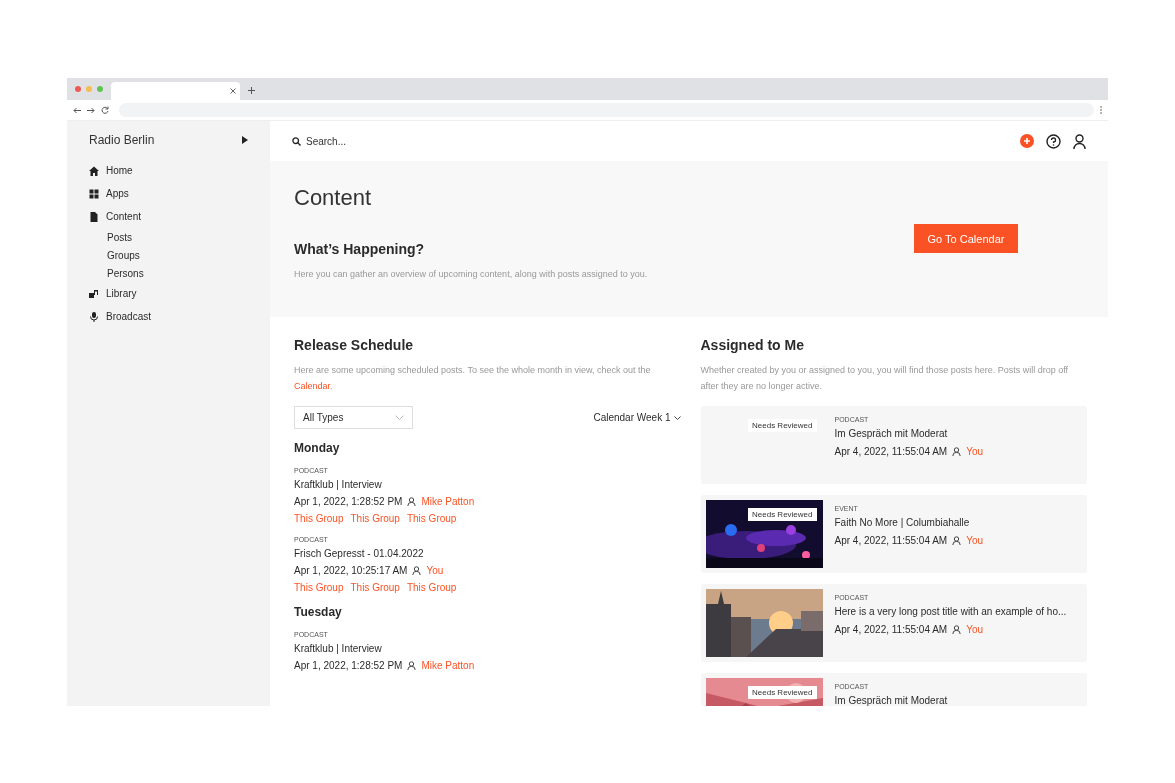  Describe the element at coordinates (94, 193) in the screenshot. I see `grid-icon` at that location.